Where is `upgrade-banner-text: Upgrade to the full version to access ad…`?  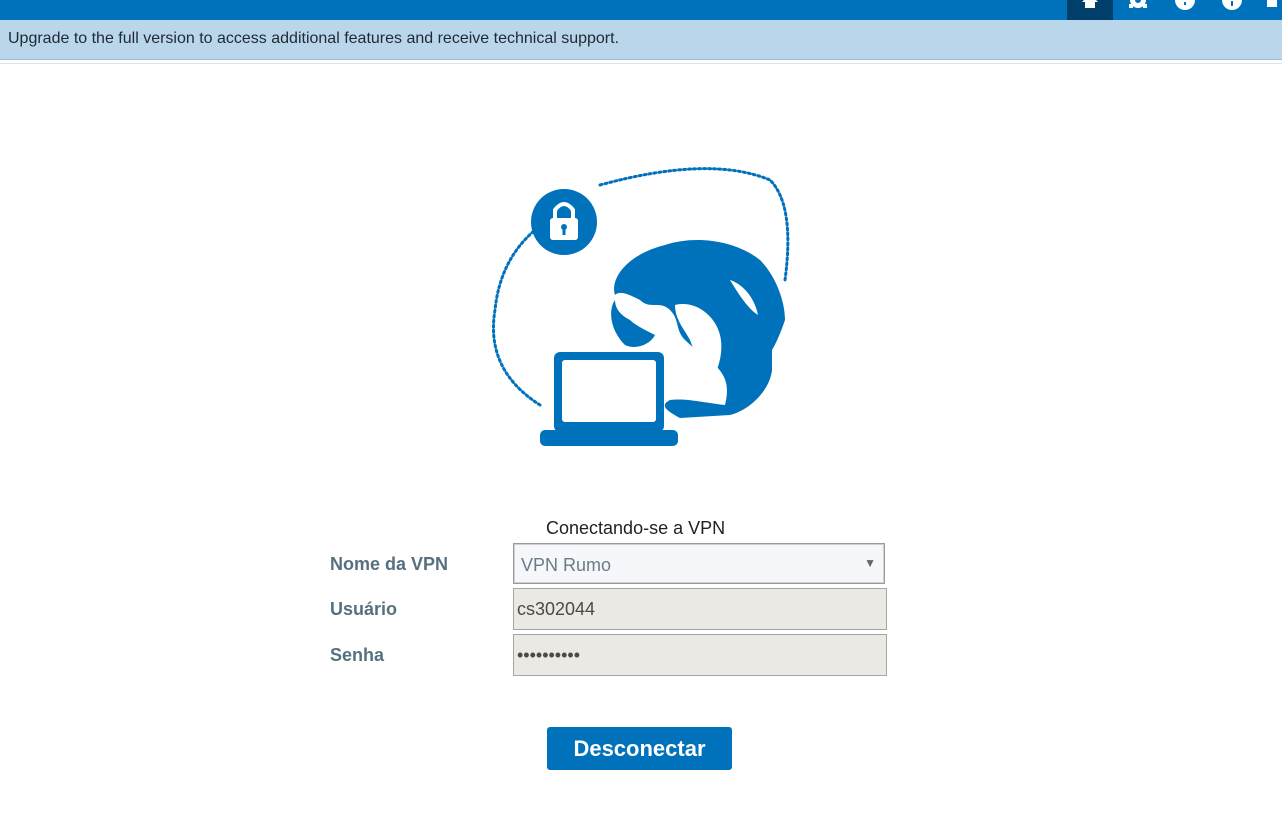 upgrade-banner-text: Upgrade to the full version to access ad… is located at coordinates (314, 38).